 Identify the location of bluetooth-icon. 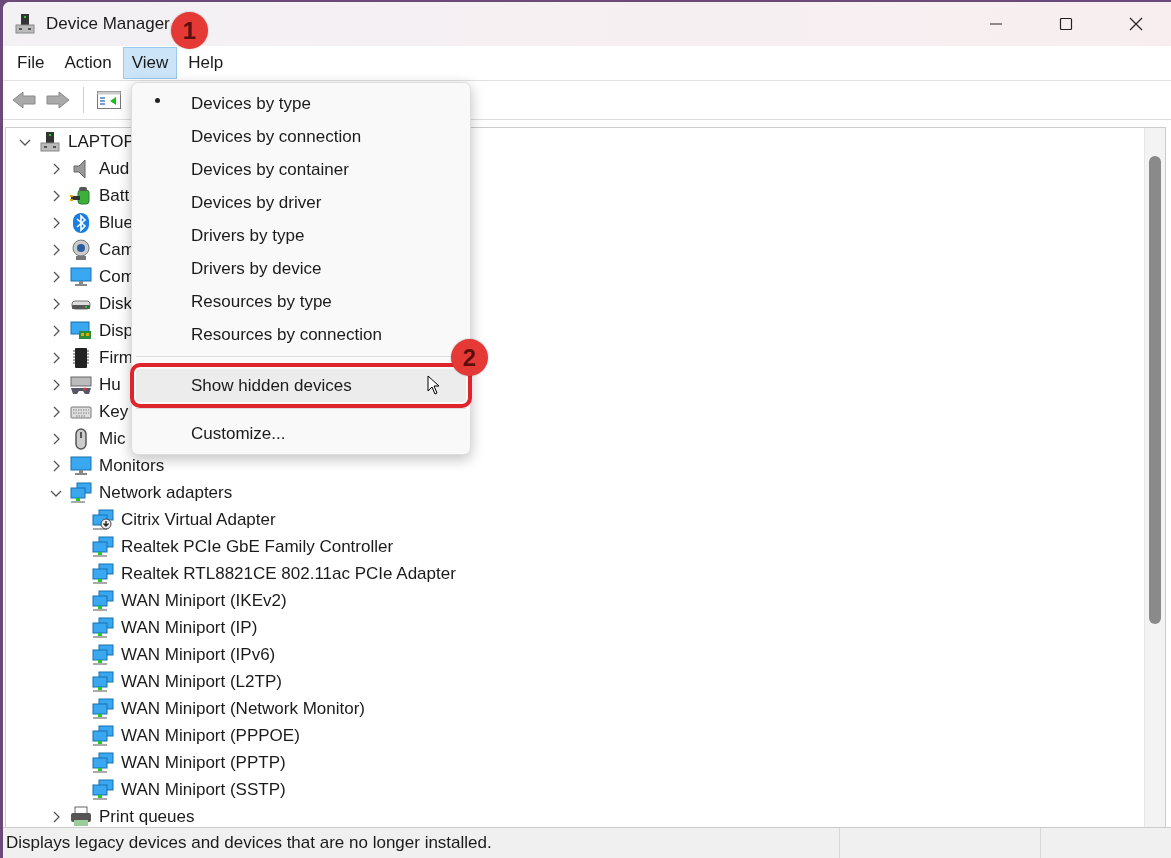
(81, 222).